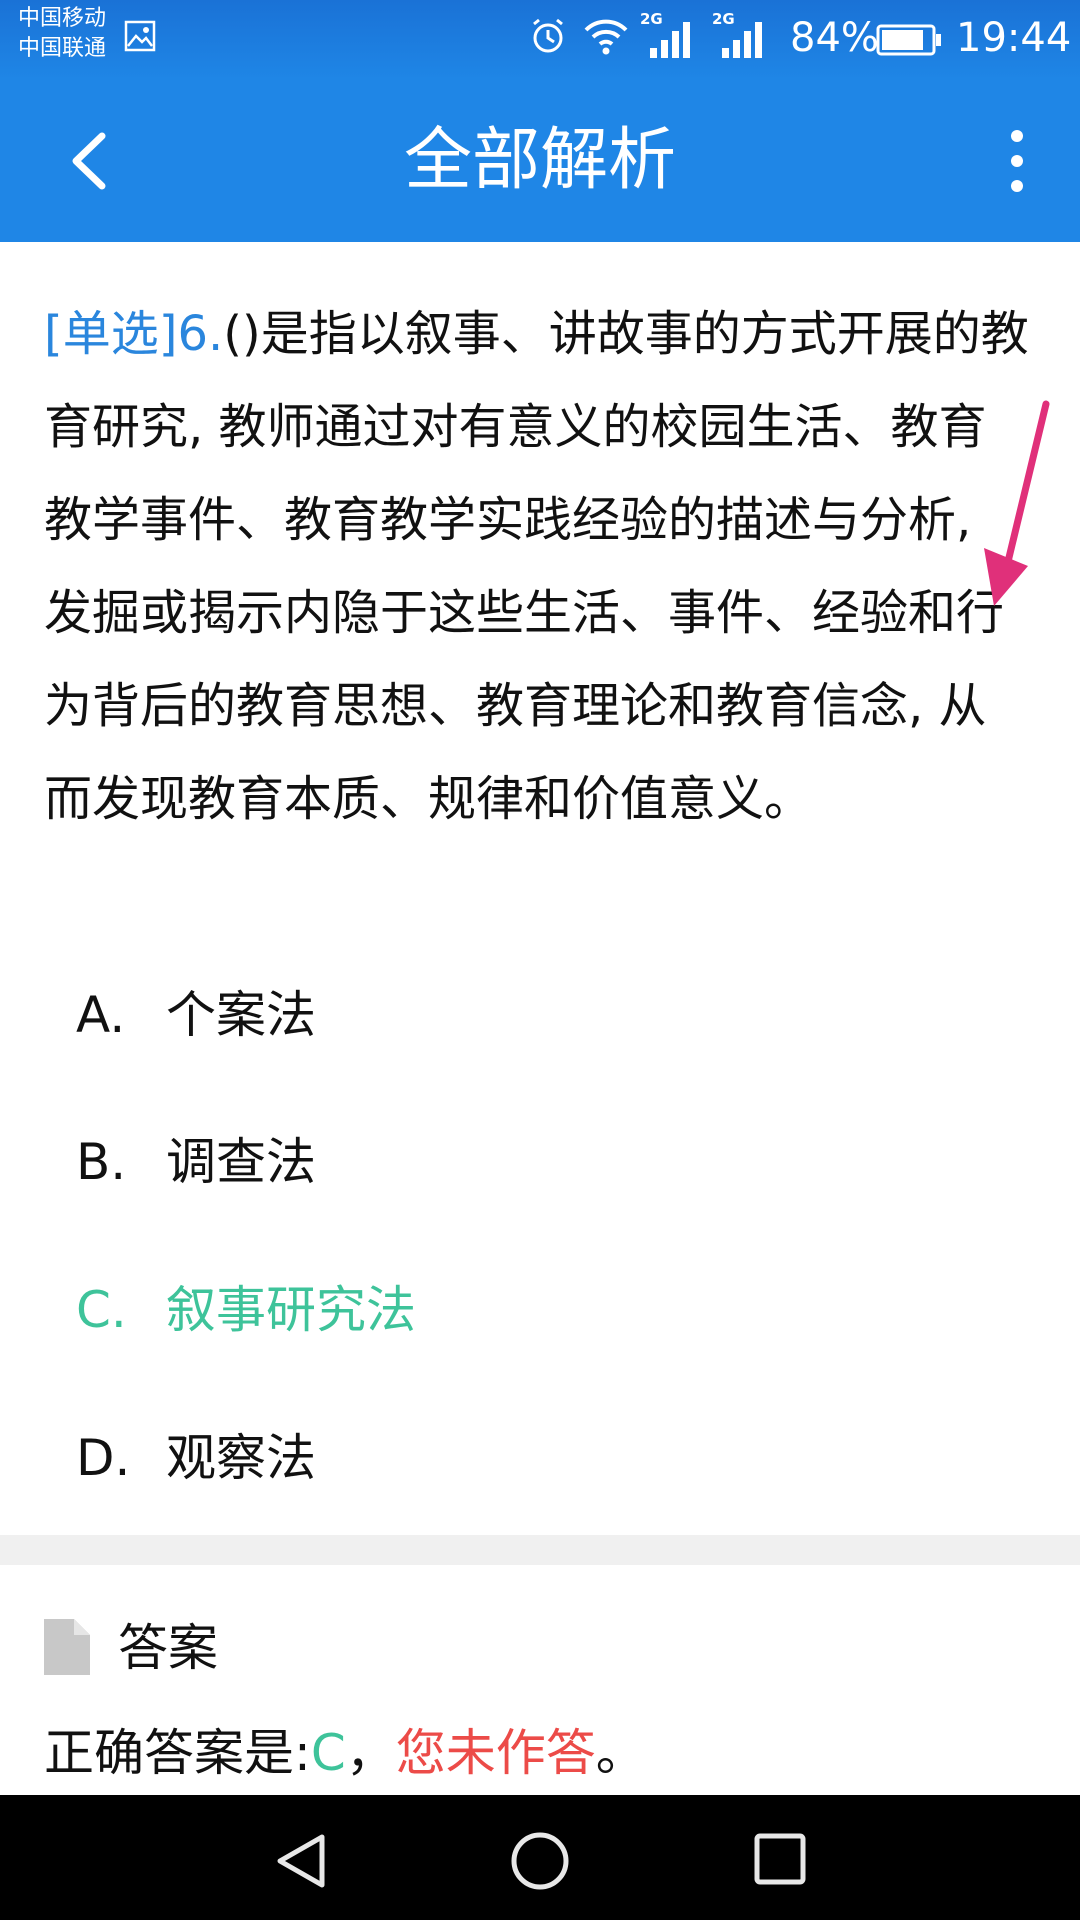 This screenshot has width=1080, height=1920. What do you see at coordinates (780, 1859) in the screenshot?
I see `nav-recent-apps-icon` at bounding box center [780, 1859].